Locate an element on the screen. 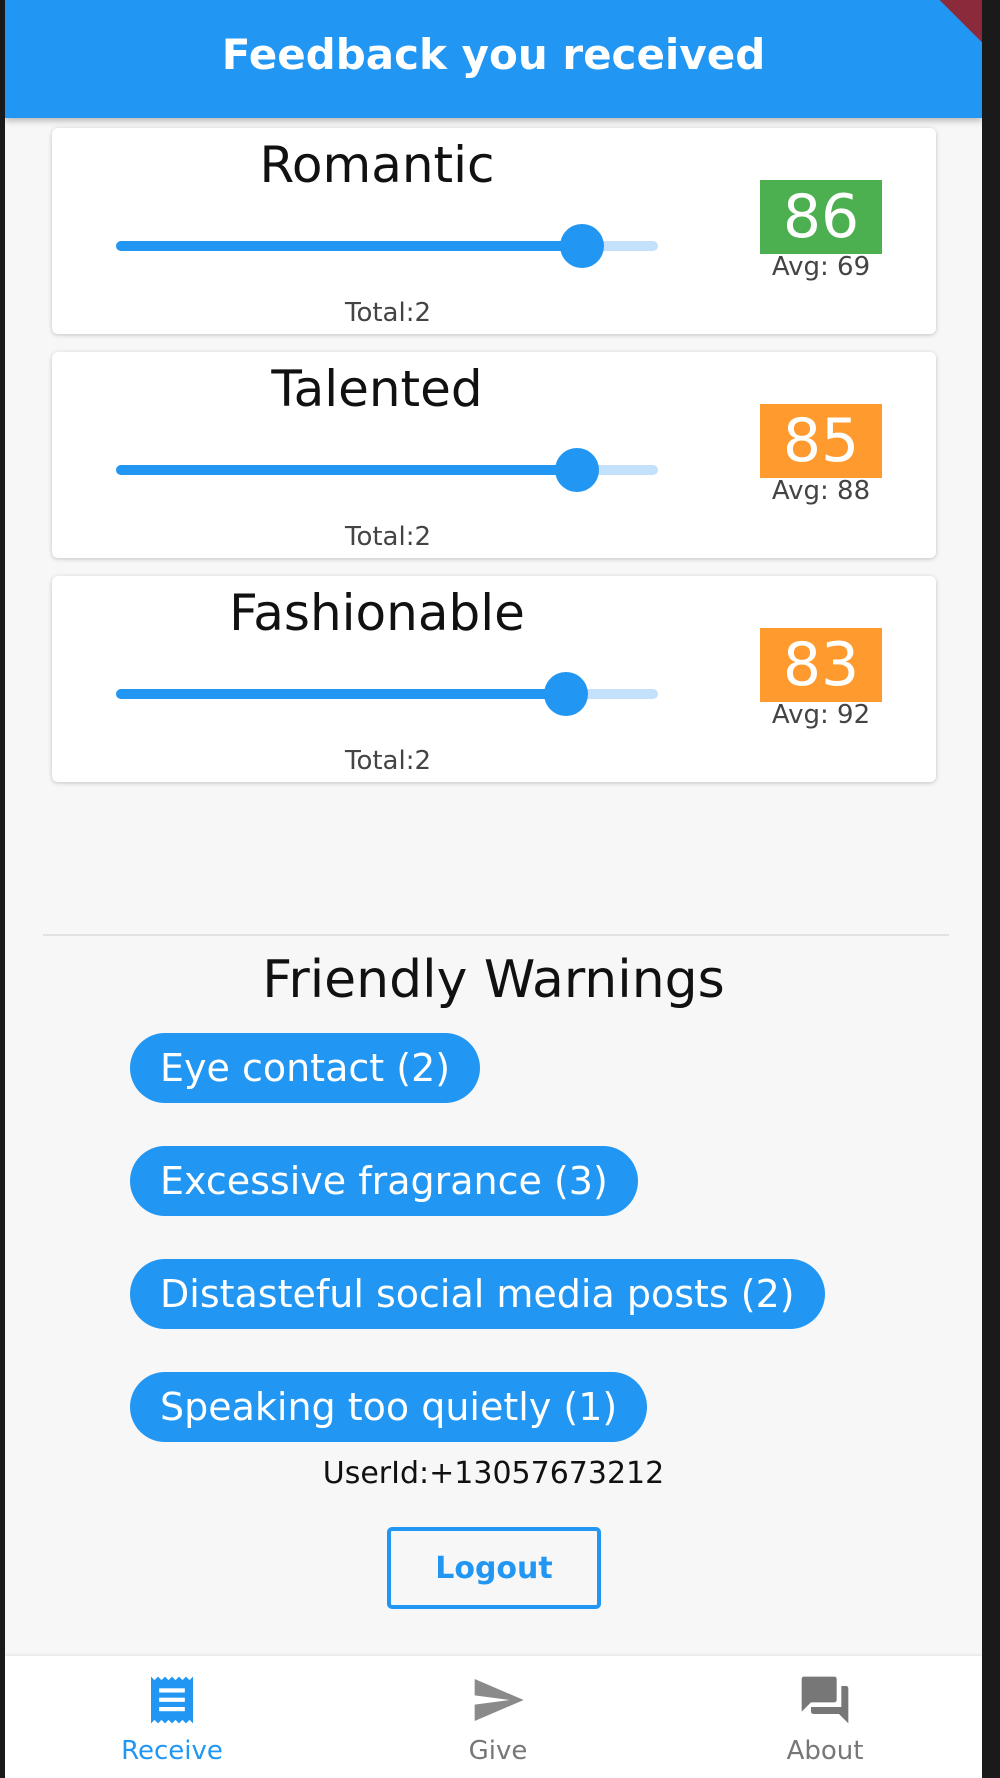 The height and width of the screenshot is (1778, 1000). page-title: Feedback you received is located at coordinates (493, 54).